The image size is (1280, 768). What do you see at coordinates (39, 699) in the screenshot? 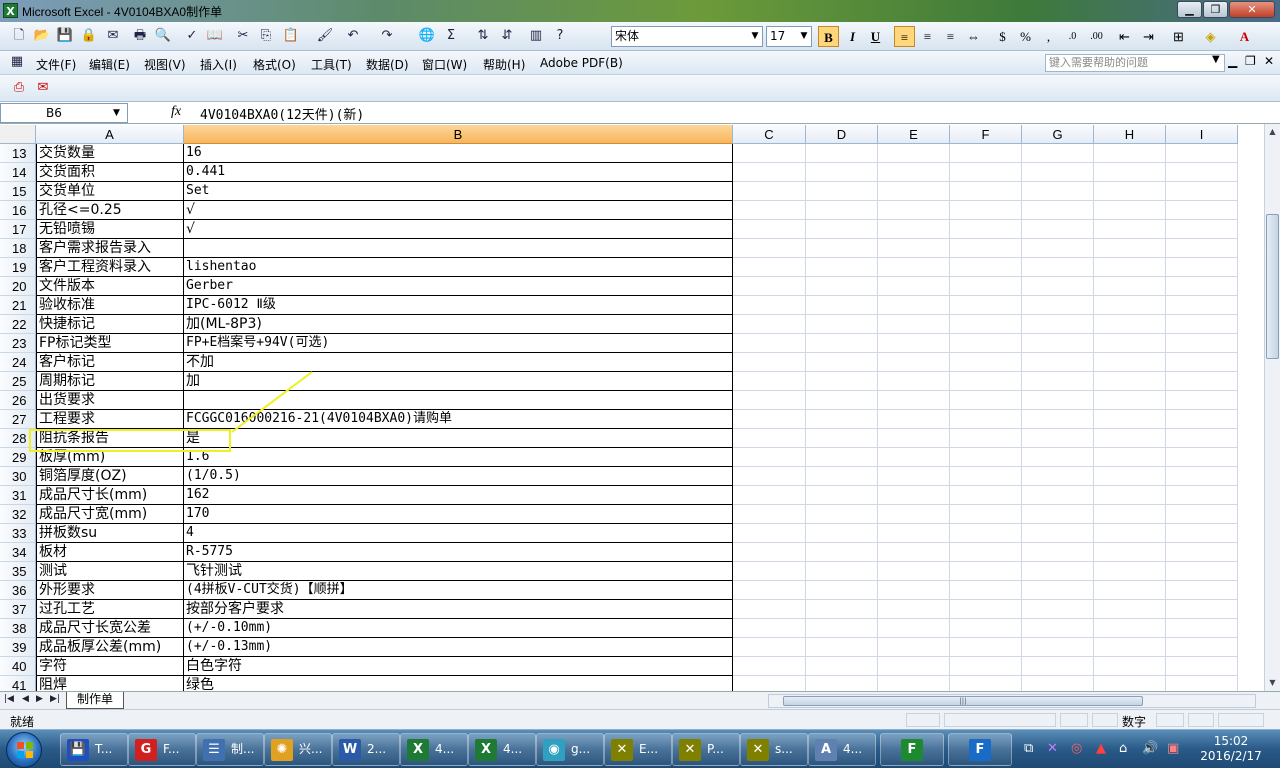
I see `next-sheet-icon: ▶` at bounding box center [39, 699].